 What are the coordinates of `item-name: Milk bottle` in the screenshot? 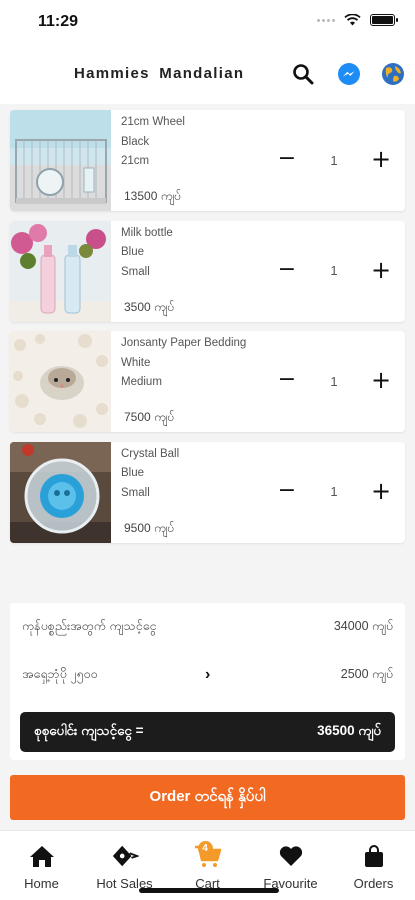 It's located at (147, 232).